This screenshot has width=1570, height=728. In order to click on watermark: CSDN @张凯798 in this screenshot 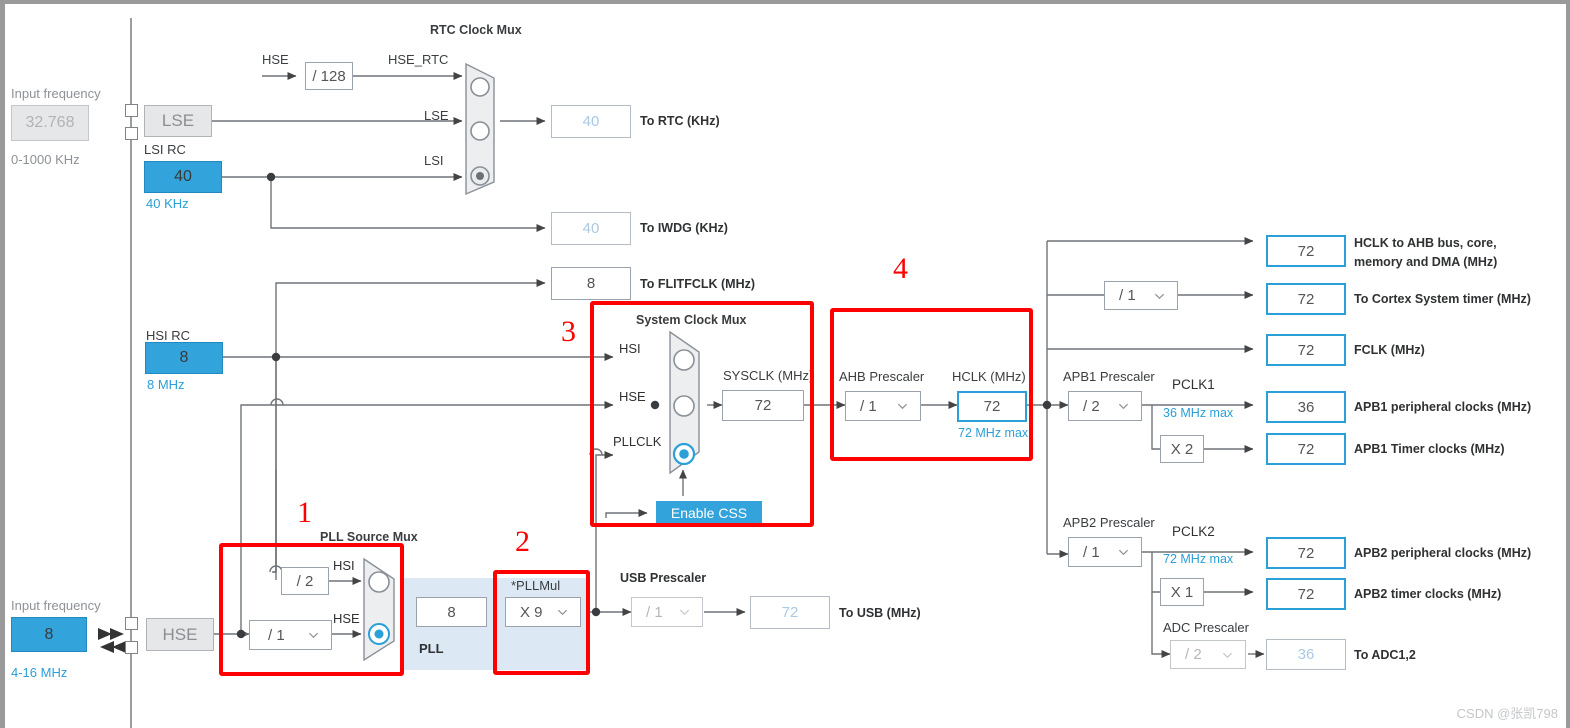, I will do `click(1507, 713)`.